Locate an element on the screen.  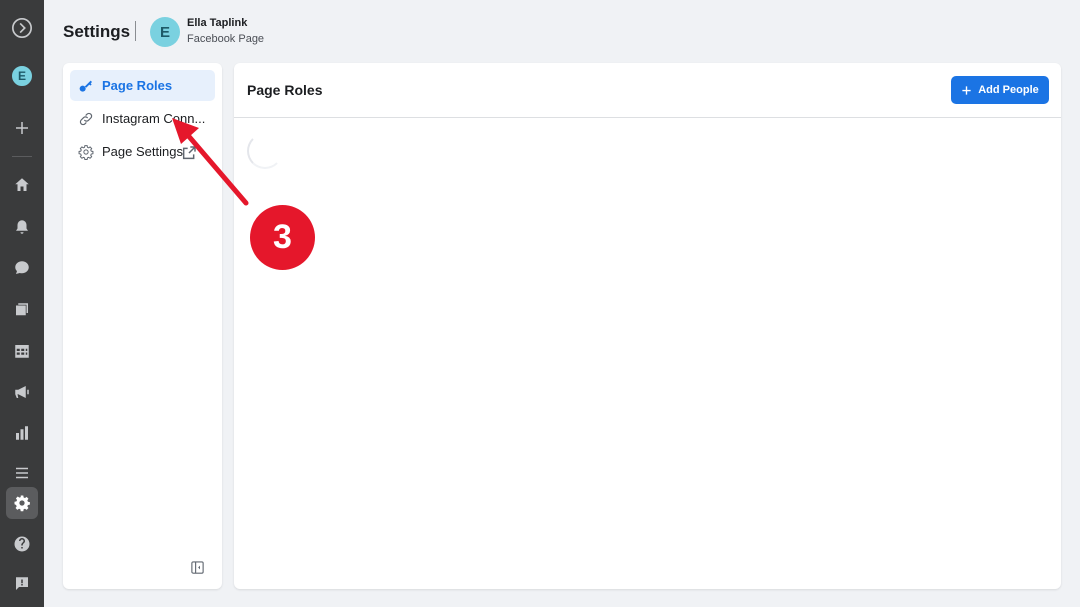
chat-icon is located at coordinates (22, 268).